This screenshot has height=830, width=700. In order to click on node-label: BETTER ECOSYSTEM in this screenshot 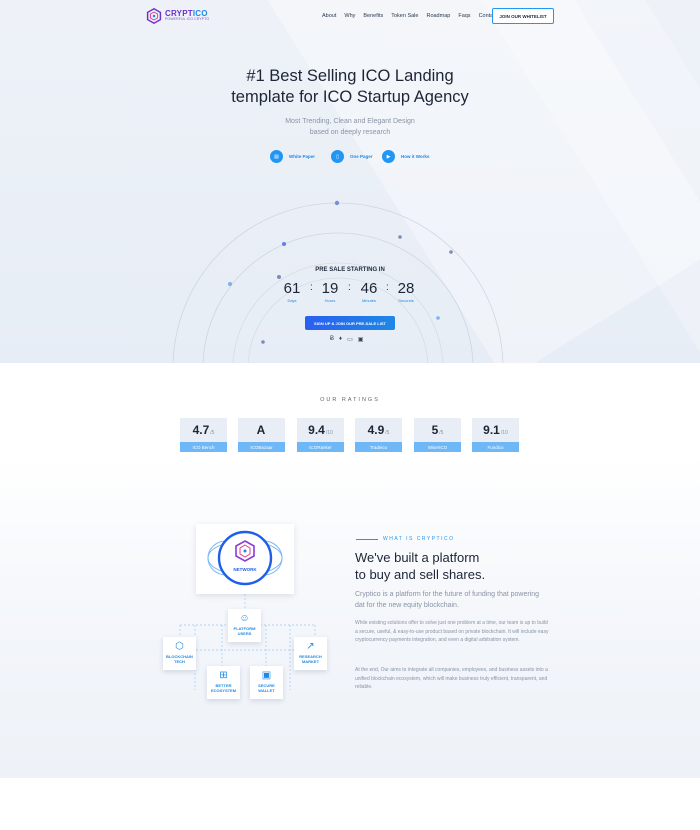, I will do `click(223, 688)`.